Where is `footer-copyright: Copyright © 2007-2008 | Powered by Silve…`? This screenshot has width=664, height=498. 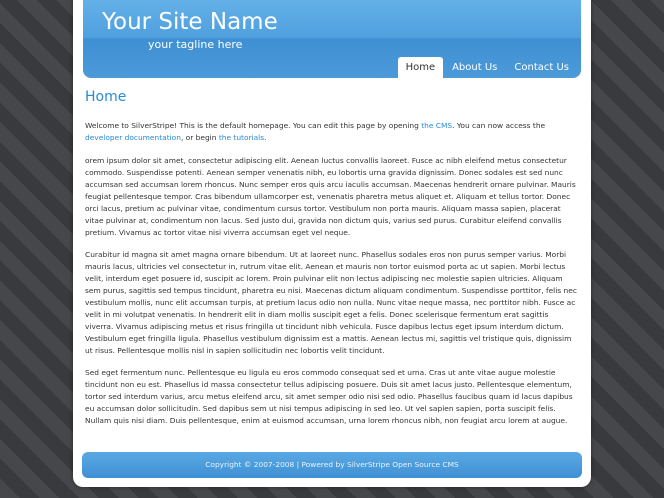 footer-copyright: Copyright © 2007-2008 | Powered by Silve… is located at coordinates (332, 464).